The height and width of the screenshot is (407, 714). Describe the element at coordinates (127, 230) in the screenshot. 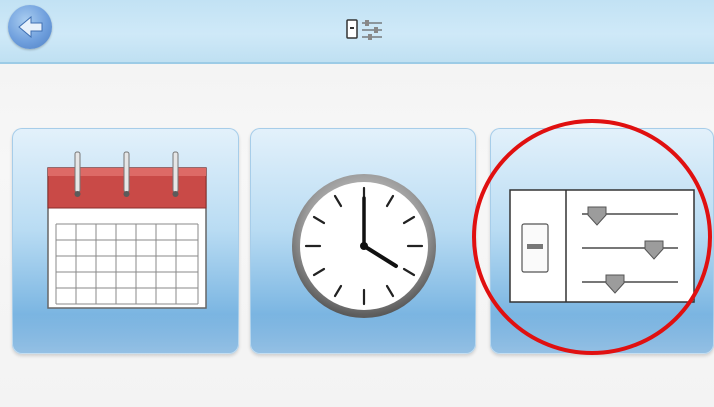

I see `calendar-icon` at that location.